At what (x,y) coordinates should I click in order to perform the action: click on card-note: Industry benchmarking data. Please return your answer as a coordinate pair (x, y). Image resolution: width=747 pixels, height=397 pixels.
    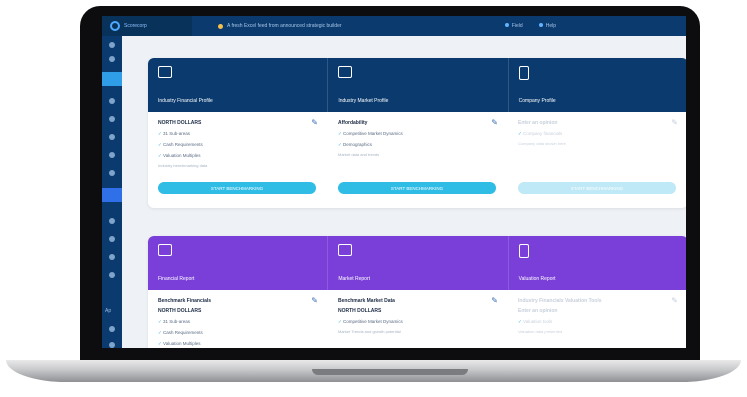
    Looking at the image, I should click on (183, 165).